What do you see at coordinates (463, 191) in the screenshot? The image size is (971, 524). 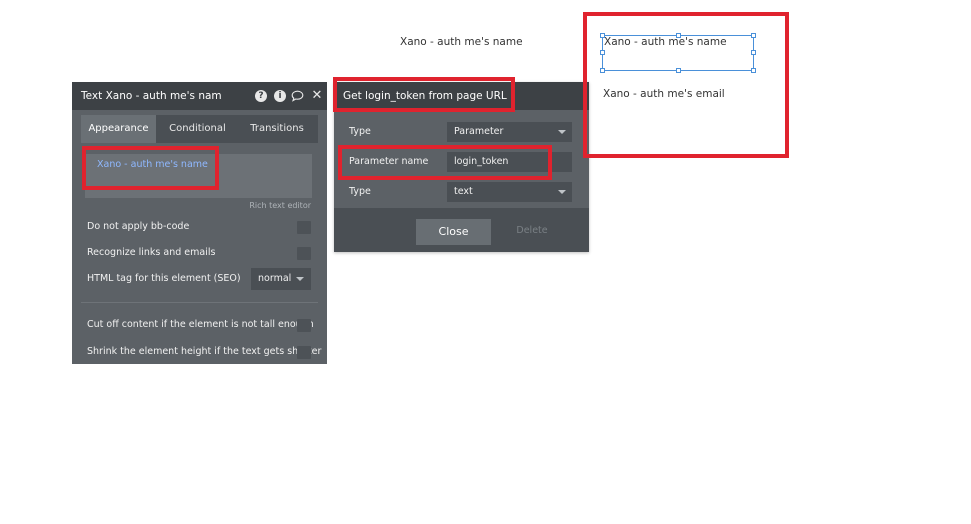 I see `data-type-value: text` at bounding box center [463, 191].